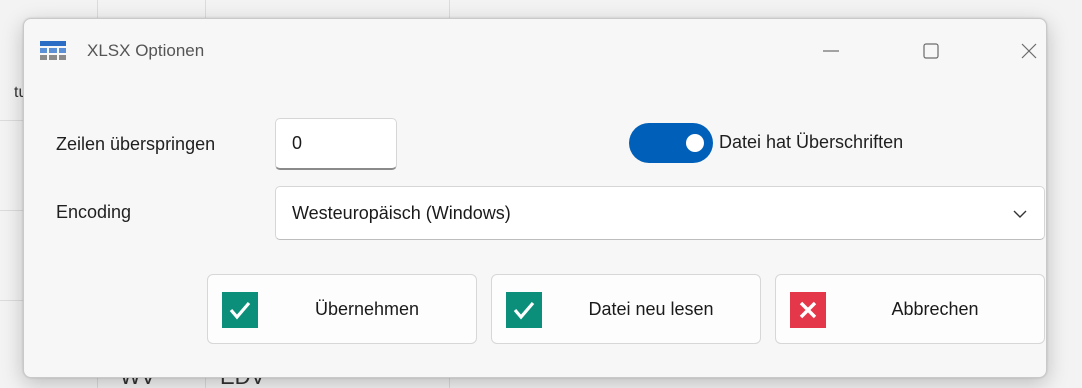  I want to click on reload-file-button: Datei neu lesen, so click(626, 309).